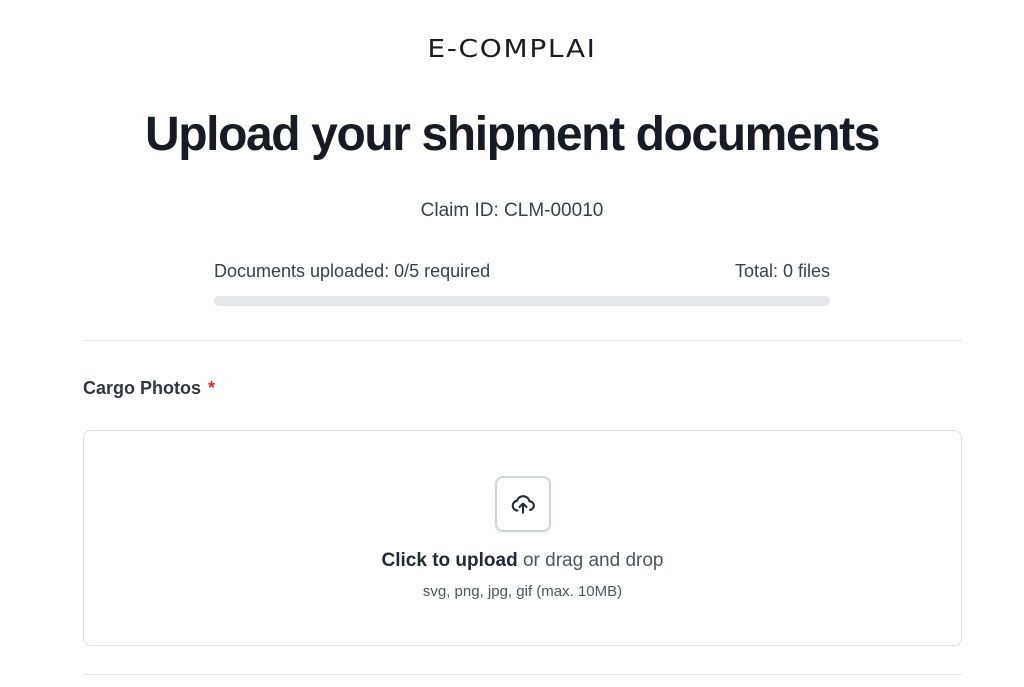 The width and height of the screenshot is (1024, 687). I want to click on total-files-count: Total: 0 files, so click(782, 271).